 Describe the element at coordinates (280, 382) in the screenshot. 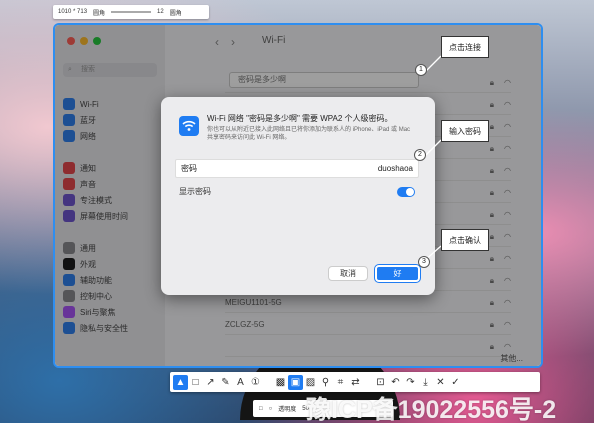

I see `mosaic-icon: ▩` at that location.